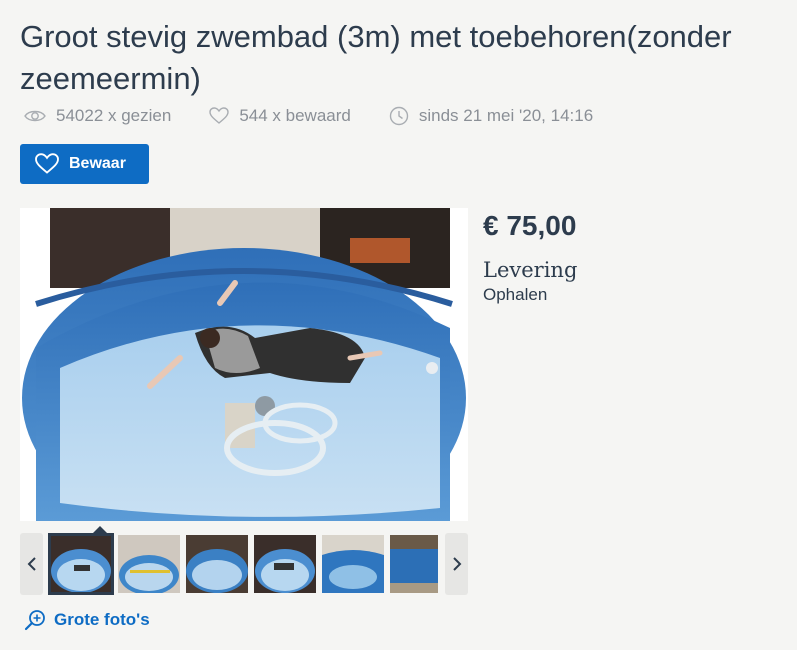 The height and width of the screenshot is (650, 797). What do you see at coordinates (114, 115) in the screenshot?
I see `views-count: 54022 x gezien` at bounding box center [114, 115].